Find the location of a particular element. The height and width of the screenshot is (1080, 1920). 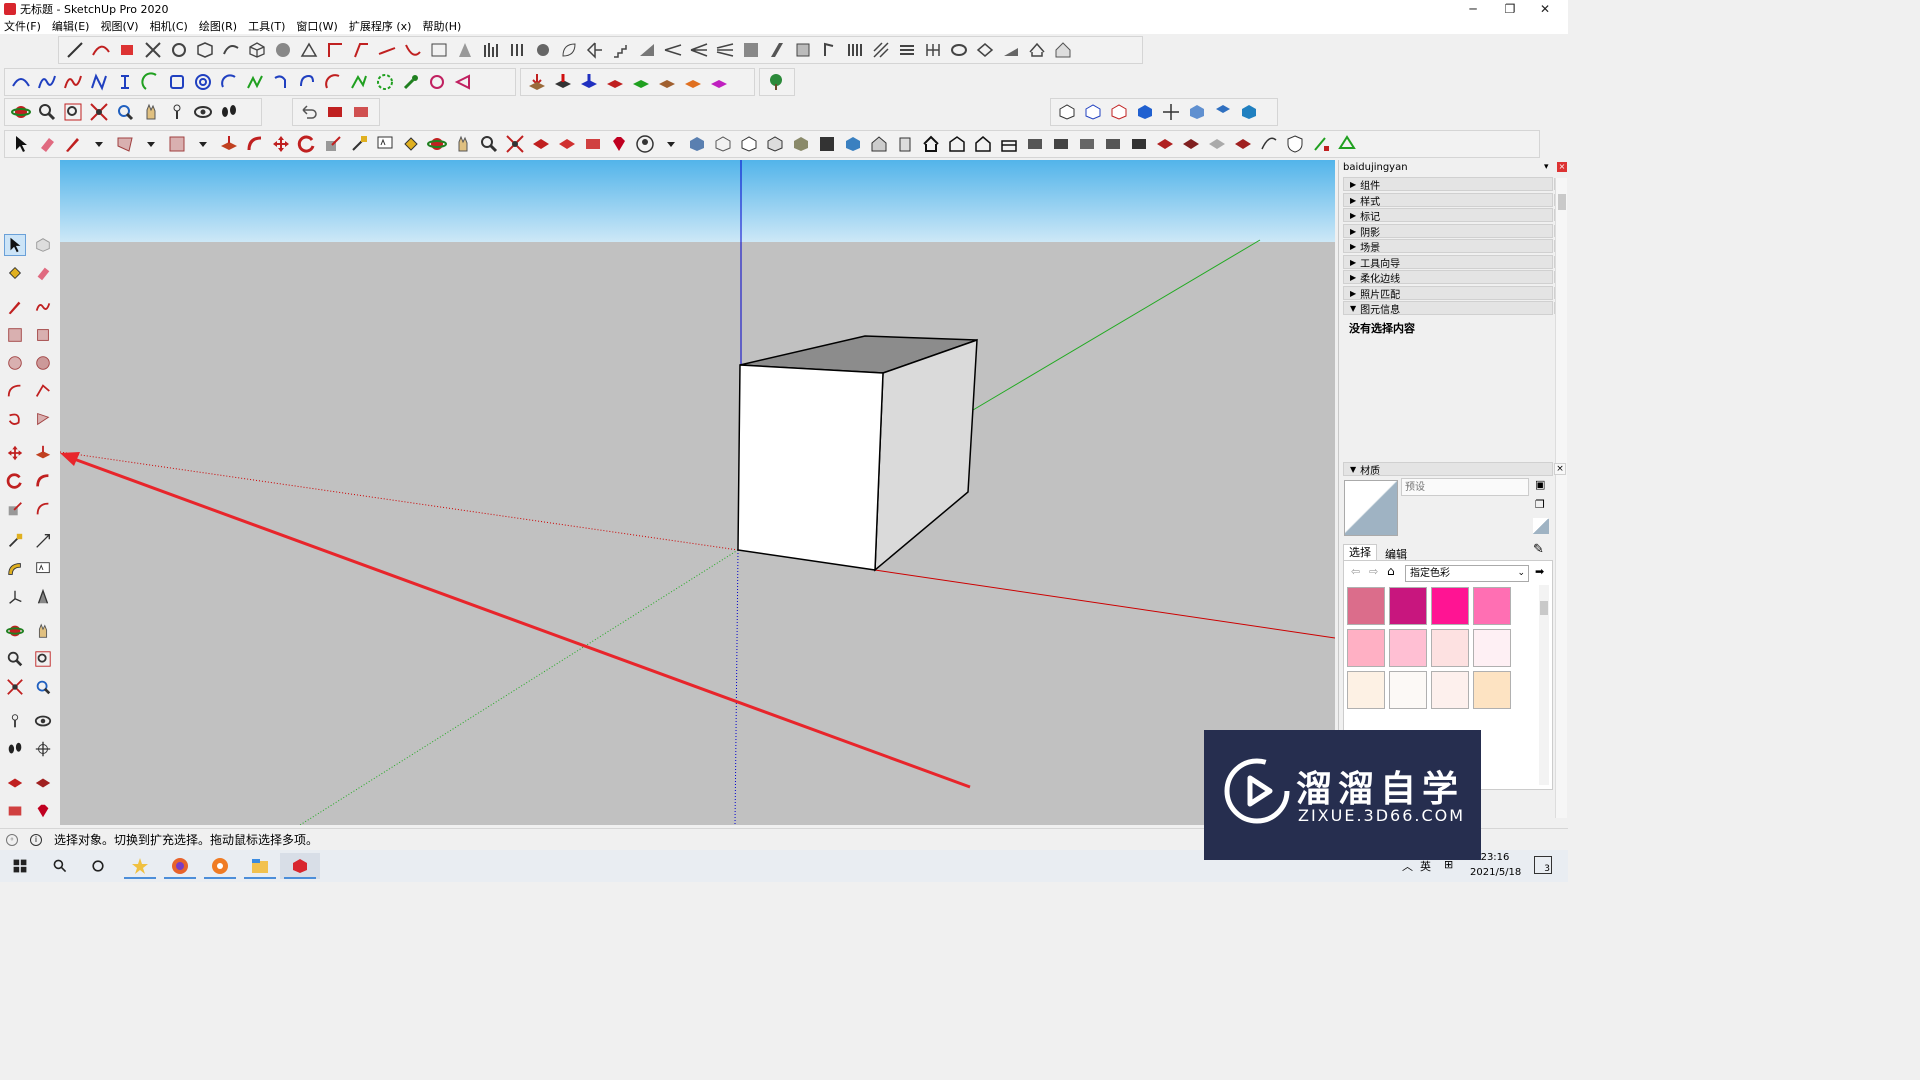

menu-extensions: 扩展程序 (x) is located at coordinates (380, 26).